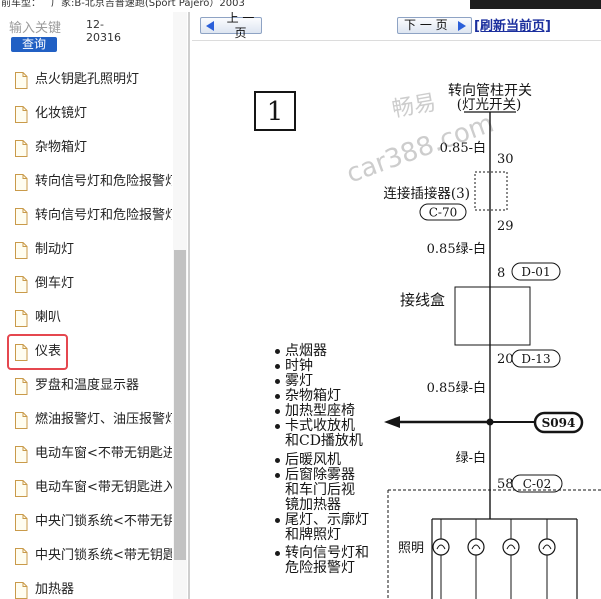 The image size is (601, 599). I want to click on wire-label-4: 绿-白, so click(471, 458).